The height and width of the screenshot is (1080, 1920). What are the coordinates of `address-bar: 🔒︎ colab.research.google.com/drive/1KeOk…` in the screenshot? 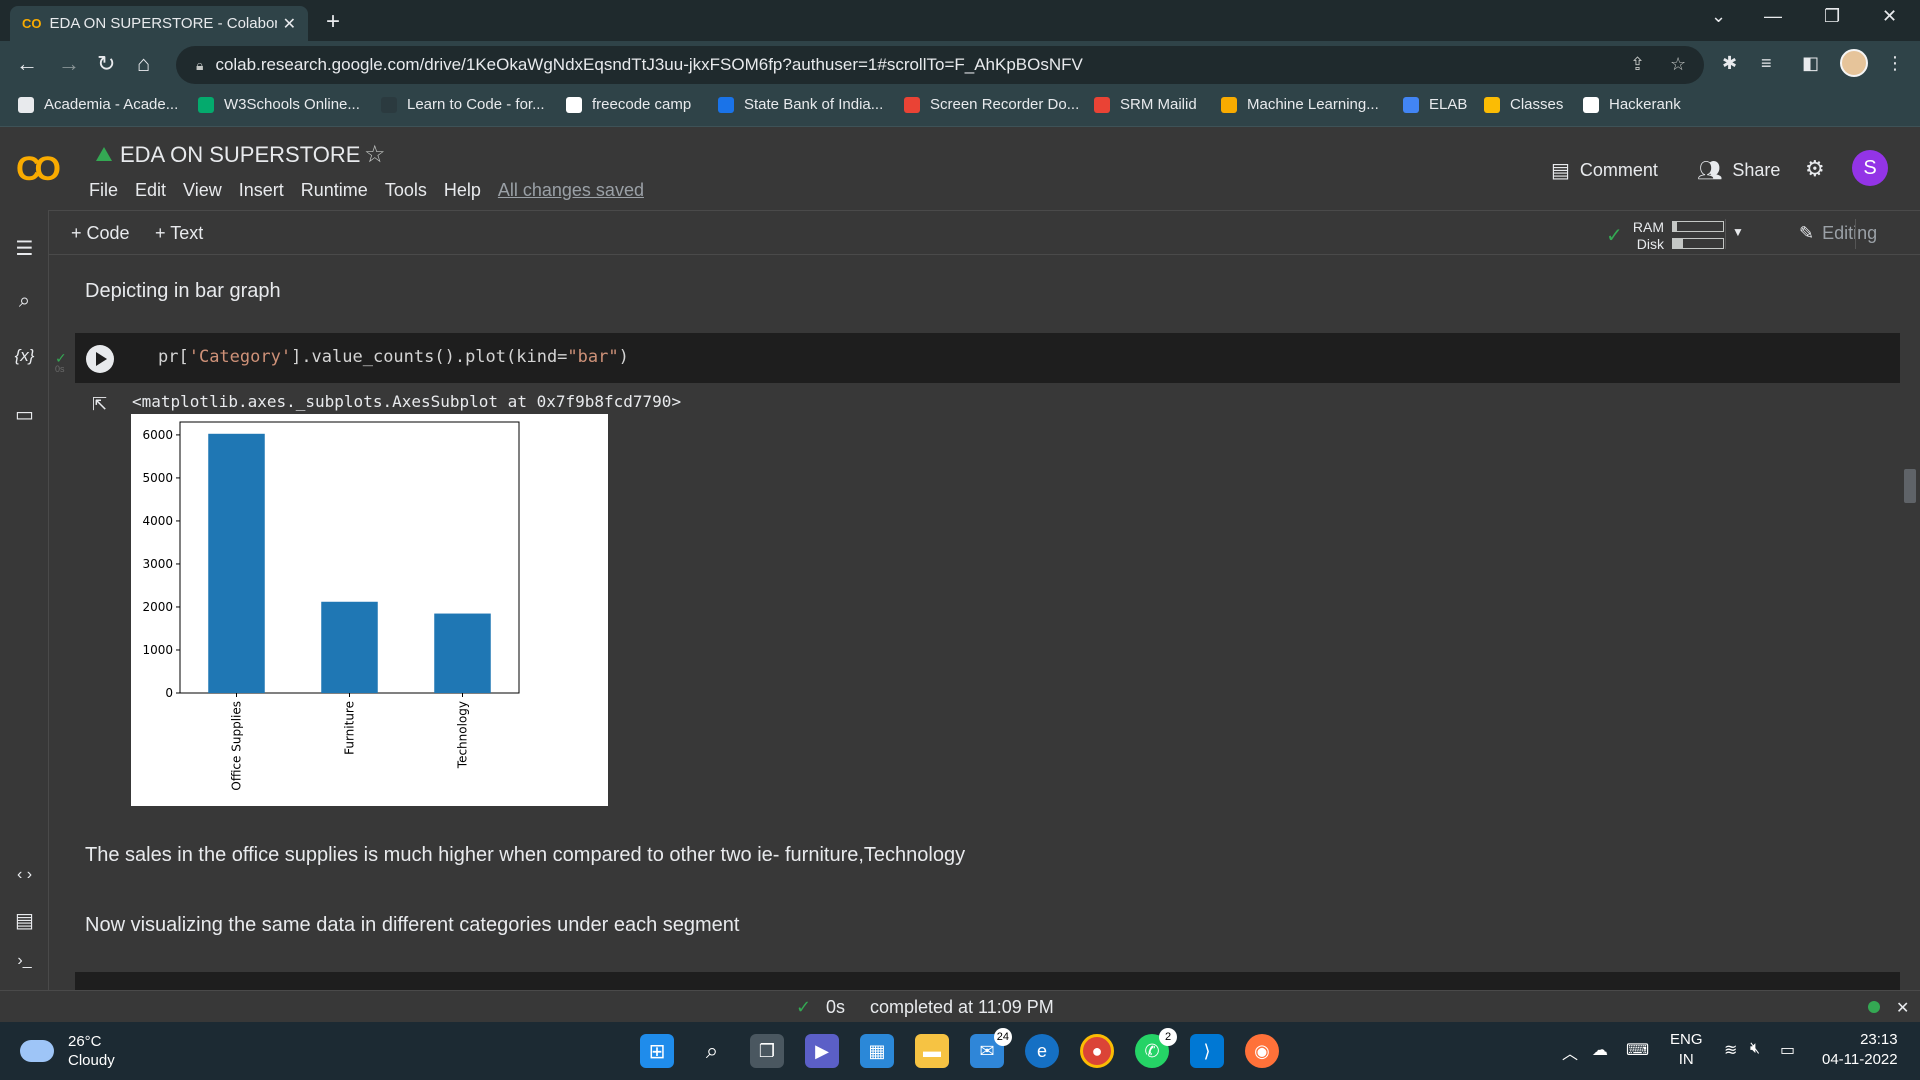 It's located at (940, 65).